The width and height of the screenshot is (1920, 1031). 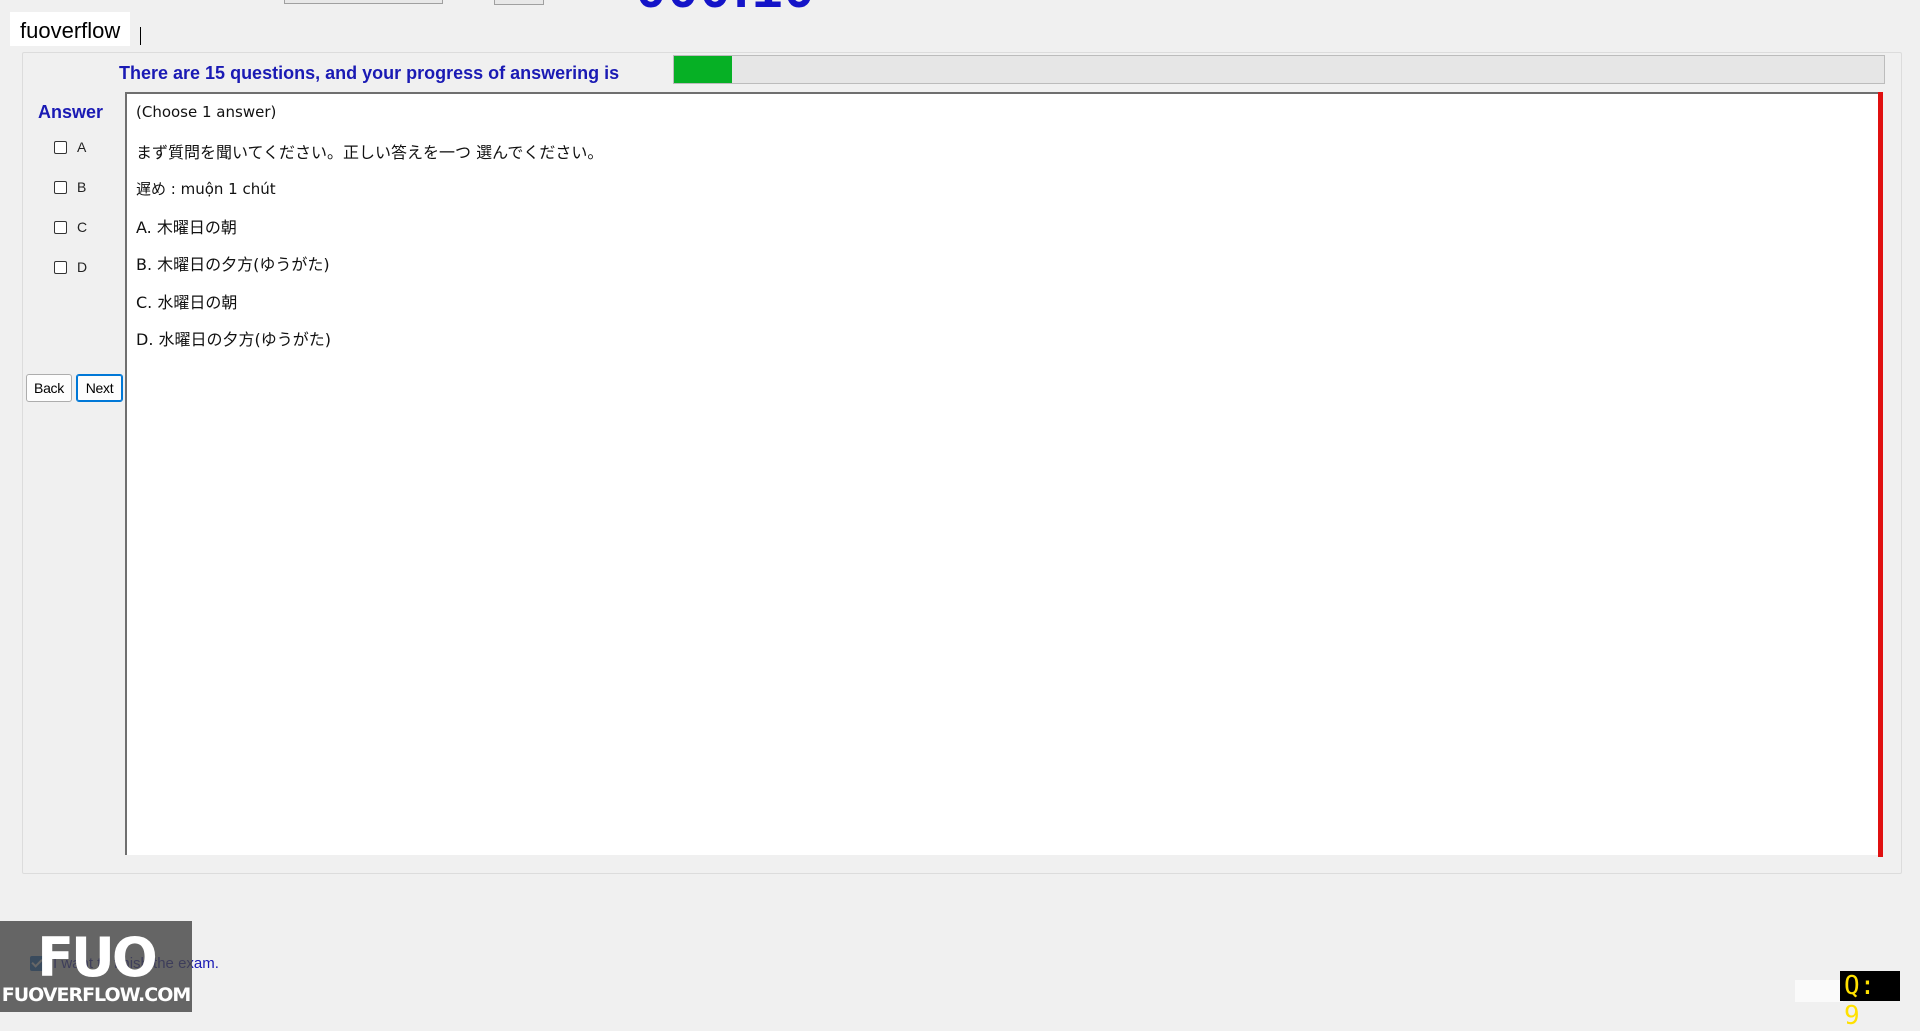 I want to click on fuoverflow-logo: FUO FUOVERFLOW.COM, so click(x=96, y=966).